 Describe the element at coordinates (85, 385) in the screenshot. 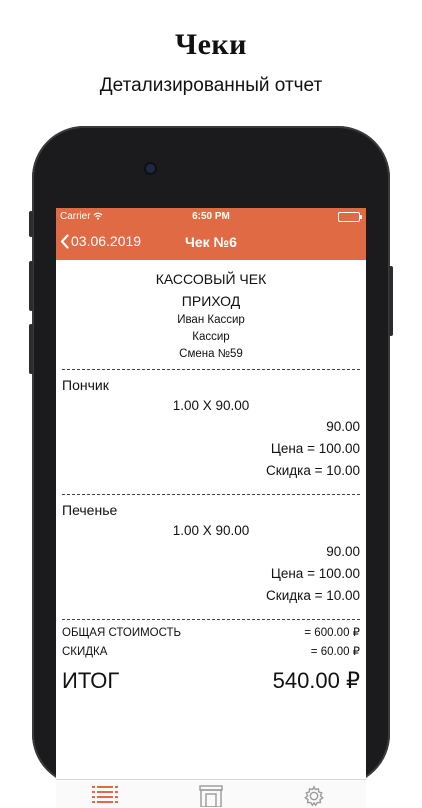

I see `item-name: Пончик` at that location.